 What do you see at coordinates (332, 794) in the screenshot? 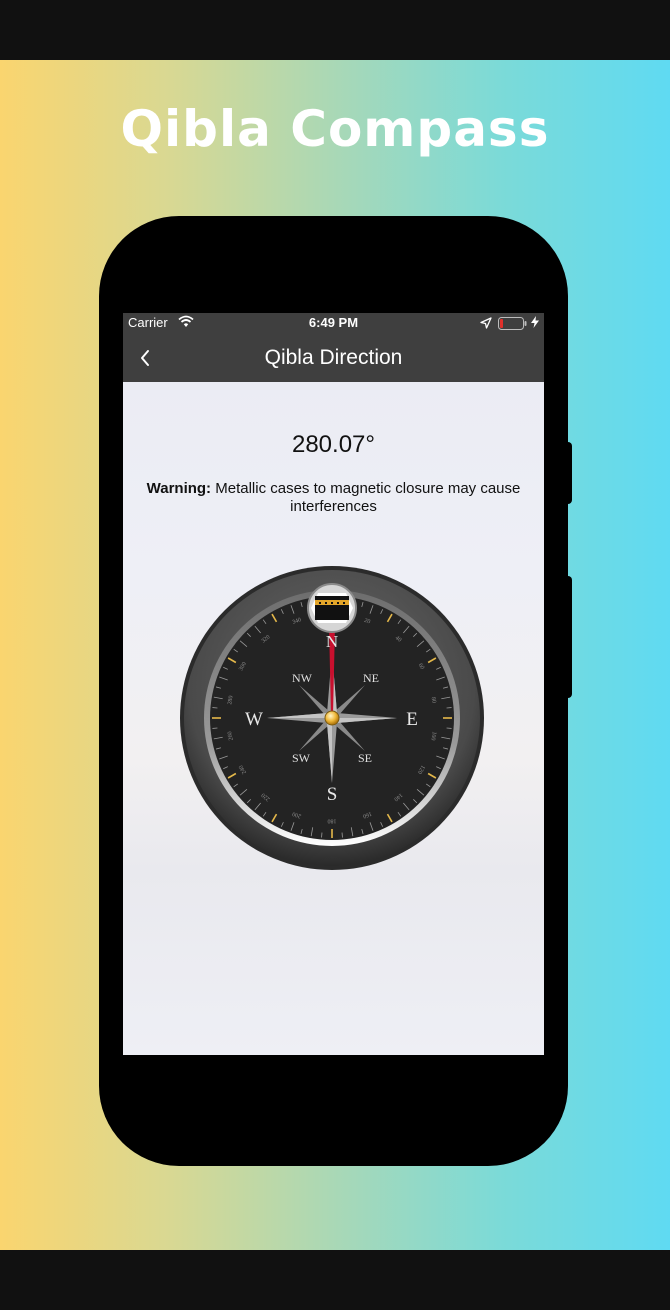
I see `cardinal-s: S` at bounding box center [332, 794].